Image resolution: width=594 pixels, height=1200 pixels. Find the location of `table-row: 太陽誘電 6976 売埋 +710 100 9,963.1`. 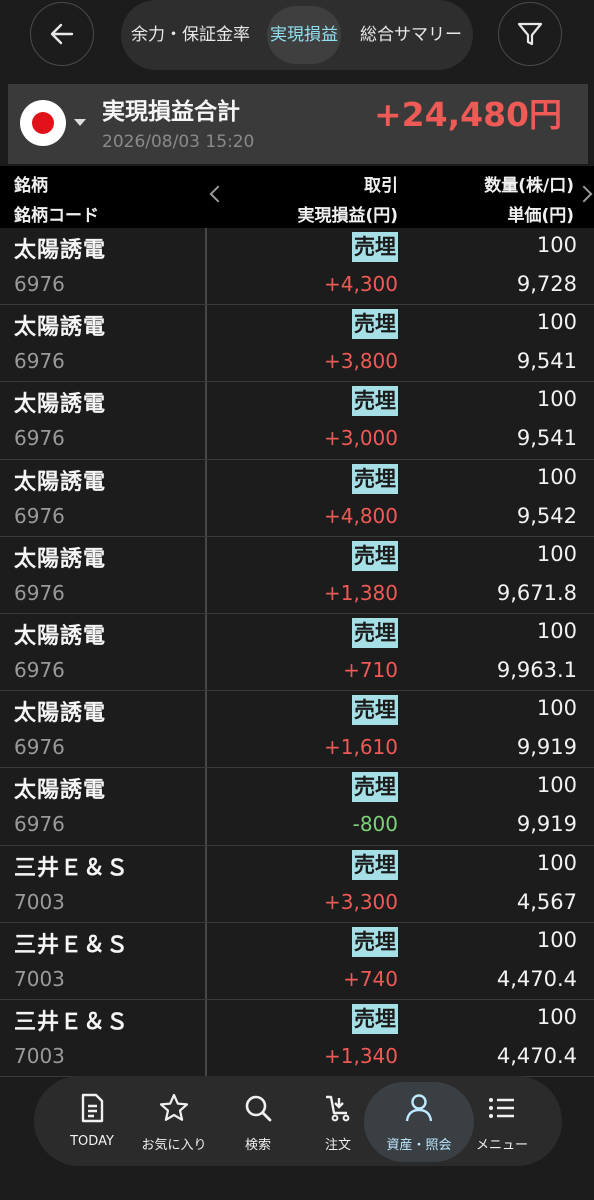

table-row: 太陽誘電 6976 売埋 +710 100 9,963.1 is located at coordinates (297, 652).